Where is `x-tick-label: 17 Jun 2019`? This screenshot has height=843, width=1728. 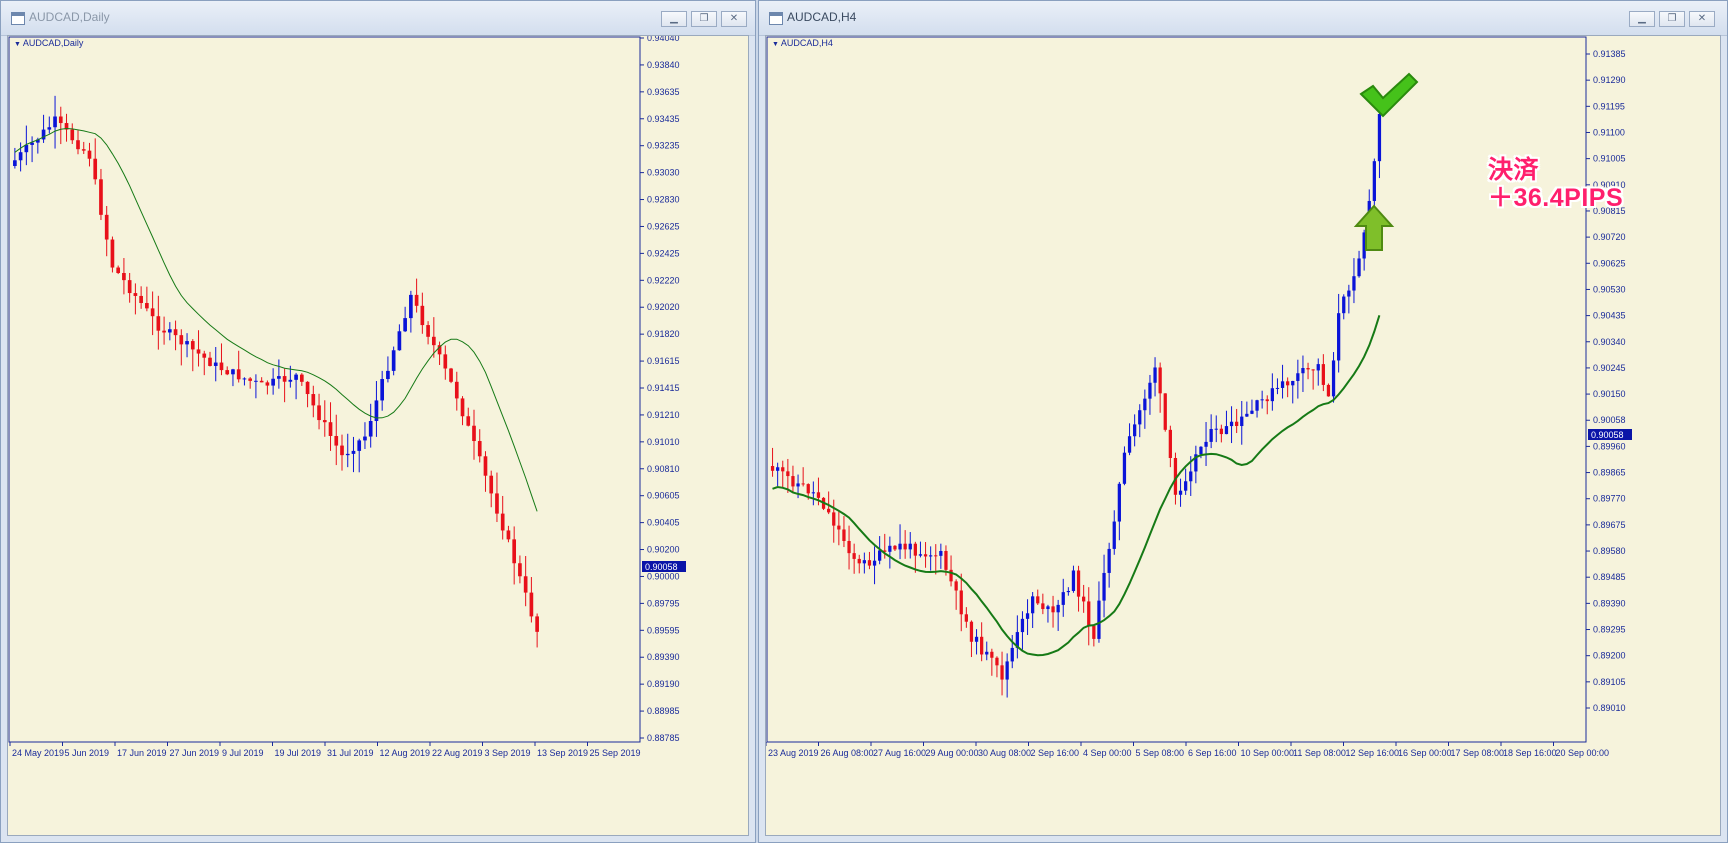 x-tick-label: 17 Jun 2019 is located at coordinates (142, 753).